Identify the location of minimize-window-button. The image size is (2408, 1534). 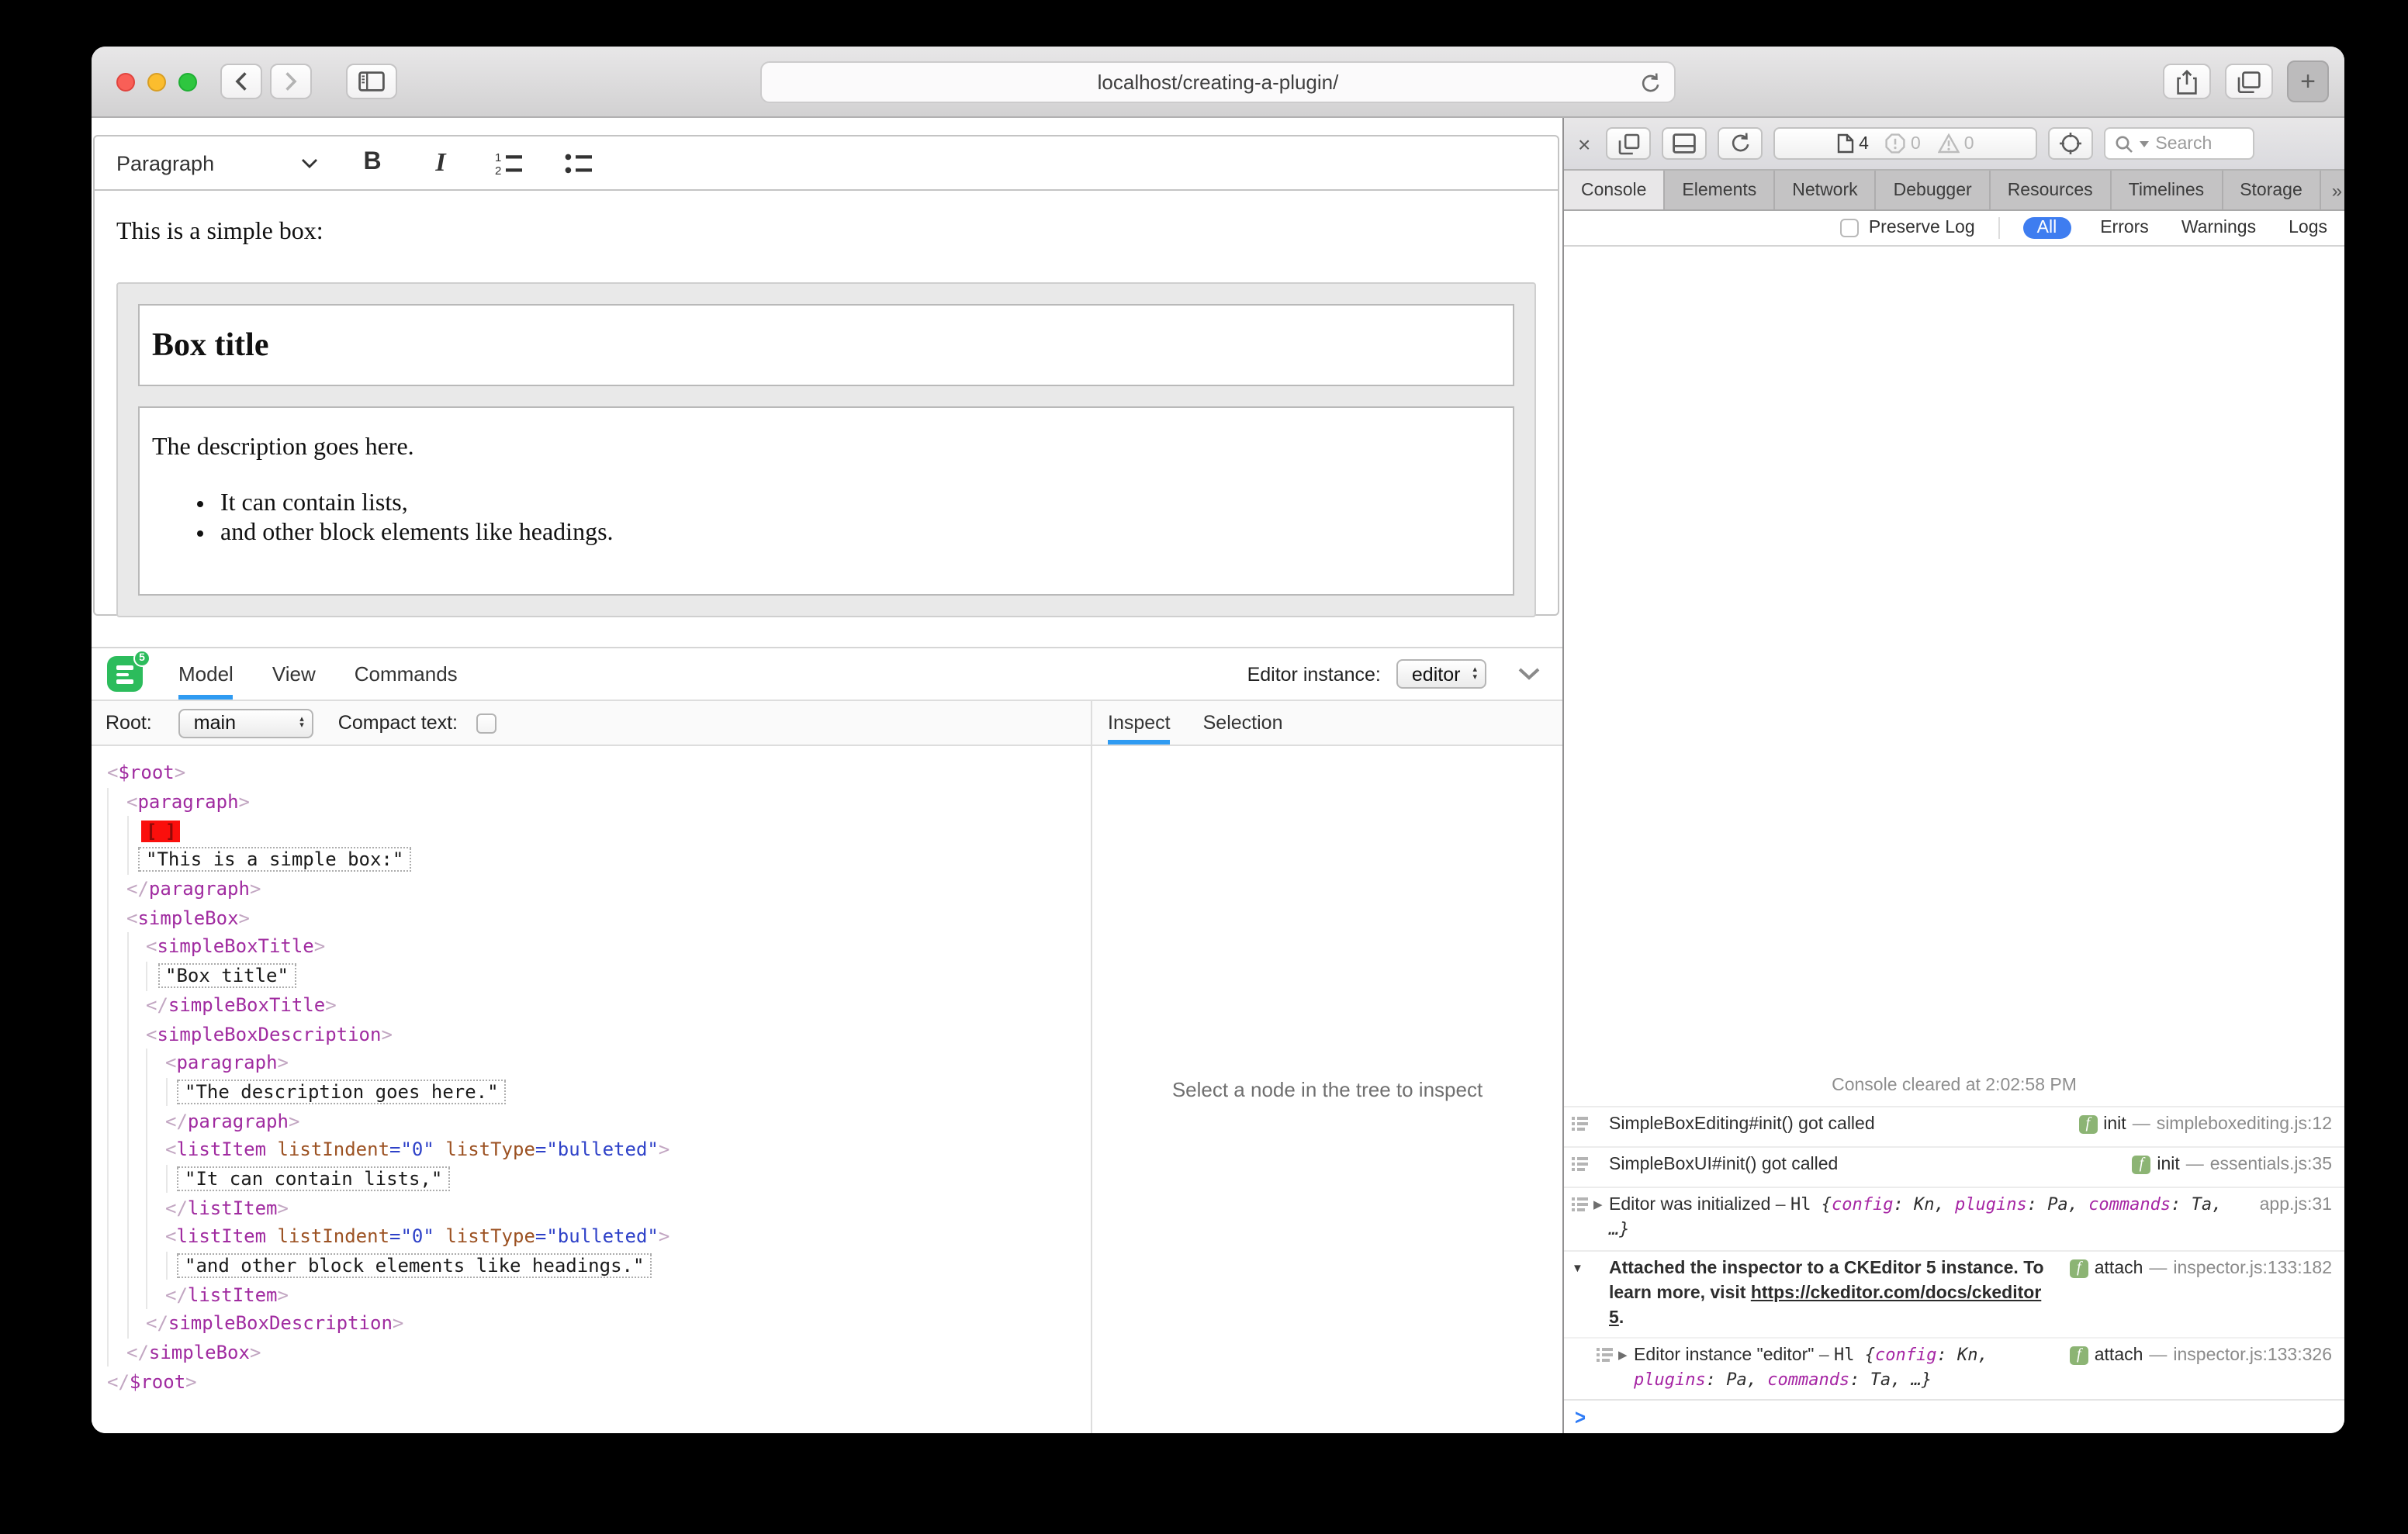
(156, 81).